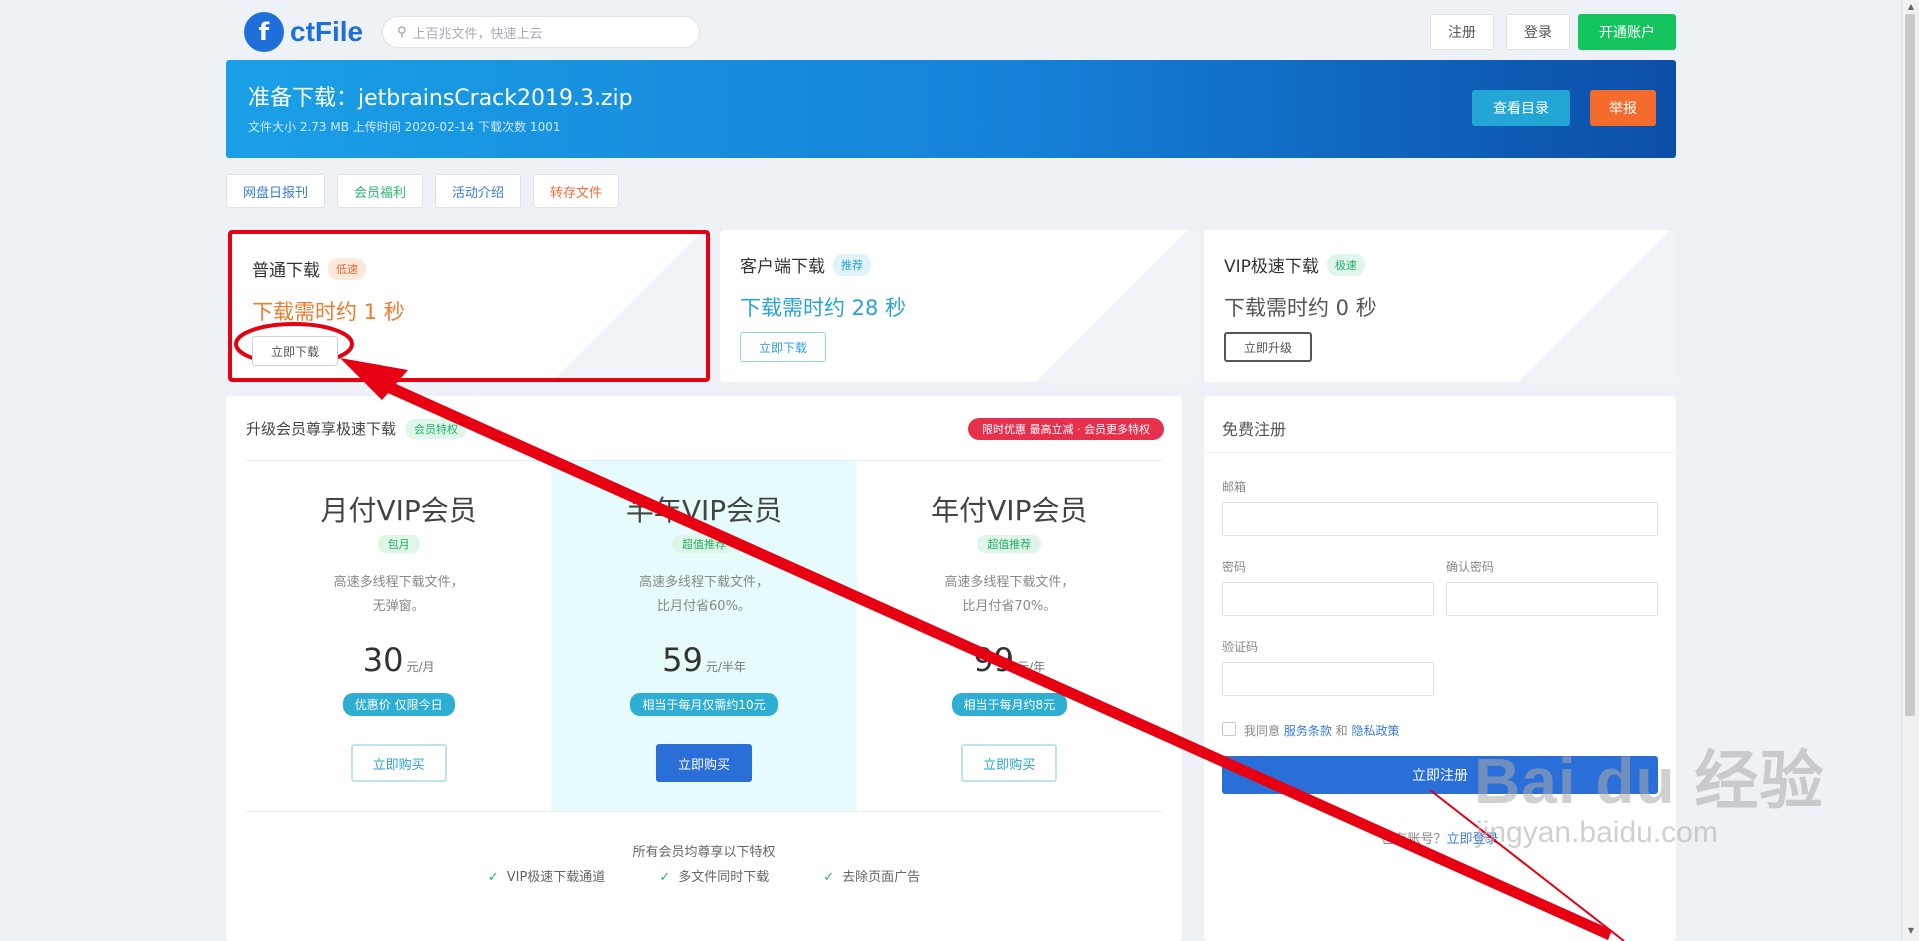  Describe the element at coordinates (398, 704) in the screenshot. I see `plan-badge: 优惠价 仅限今日` at that location.